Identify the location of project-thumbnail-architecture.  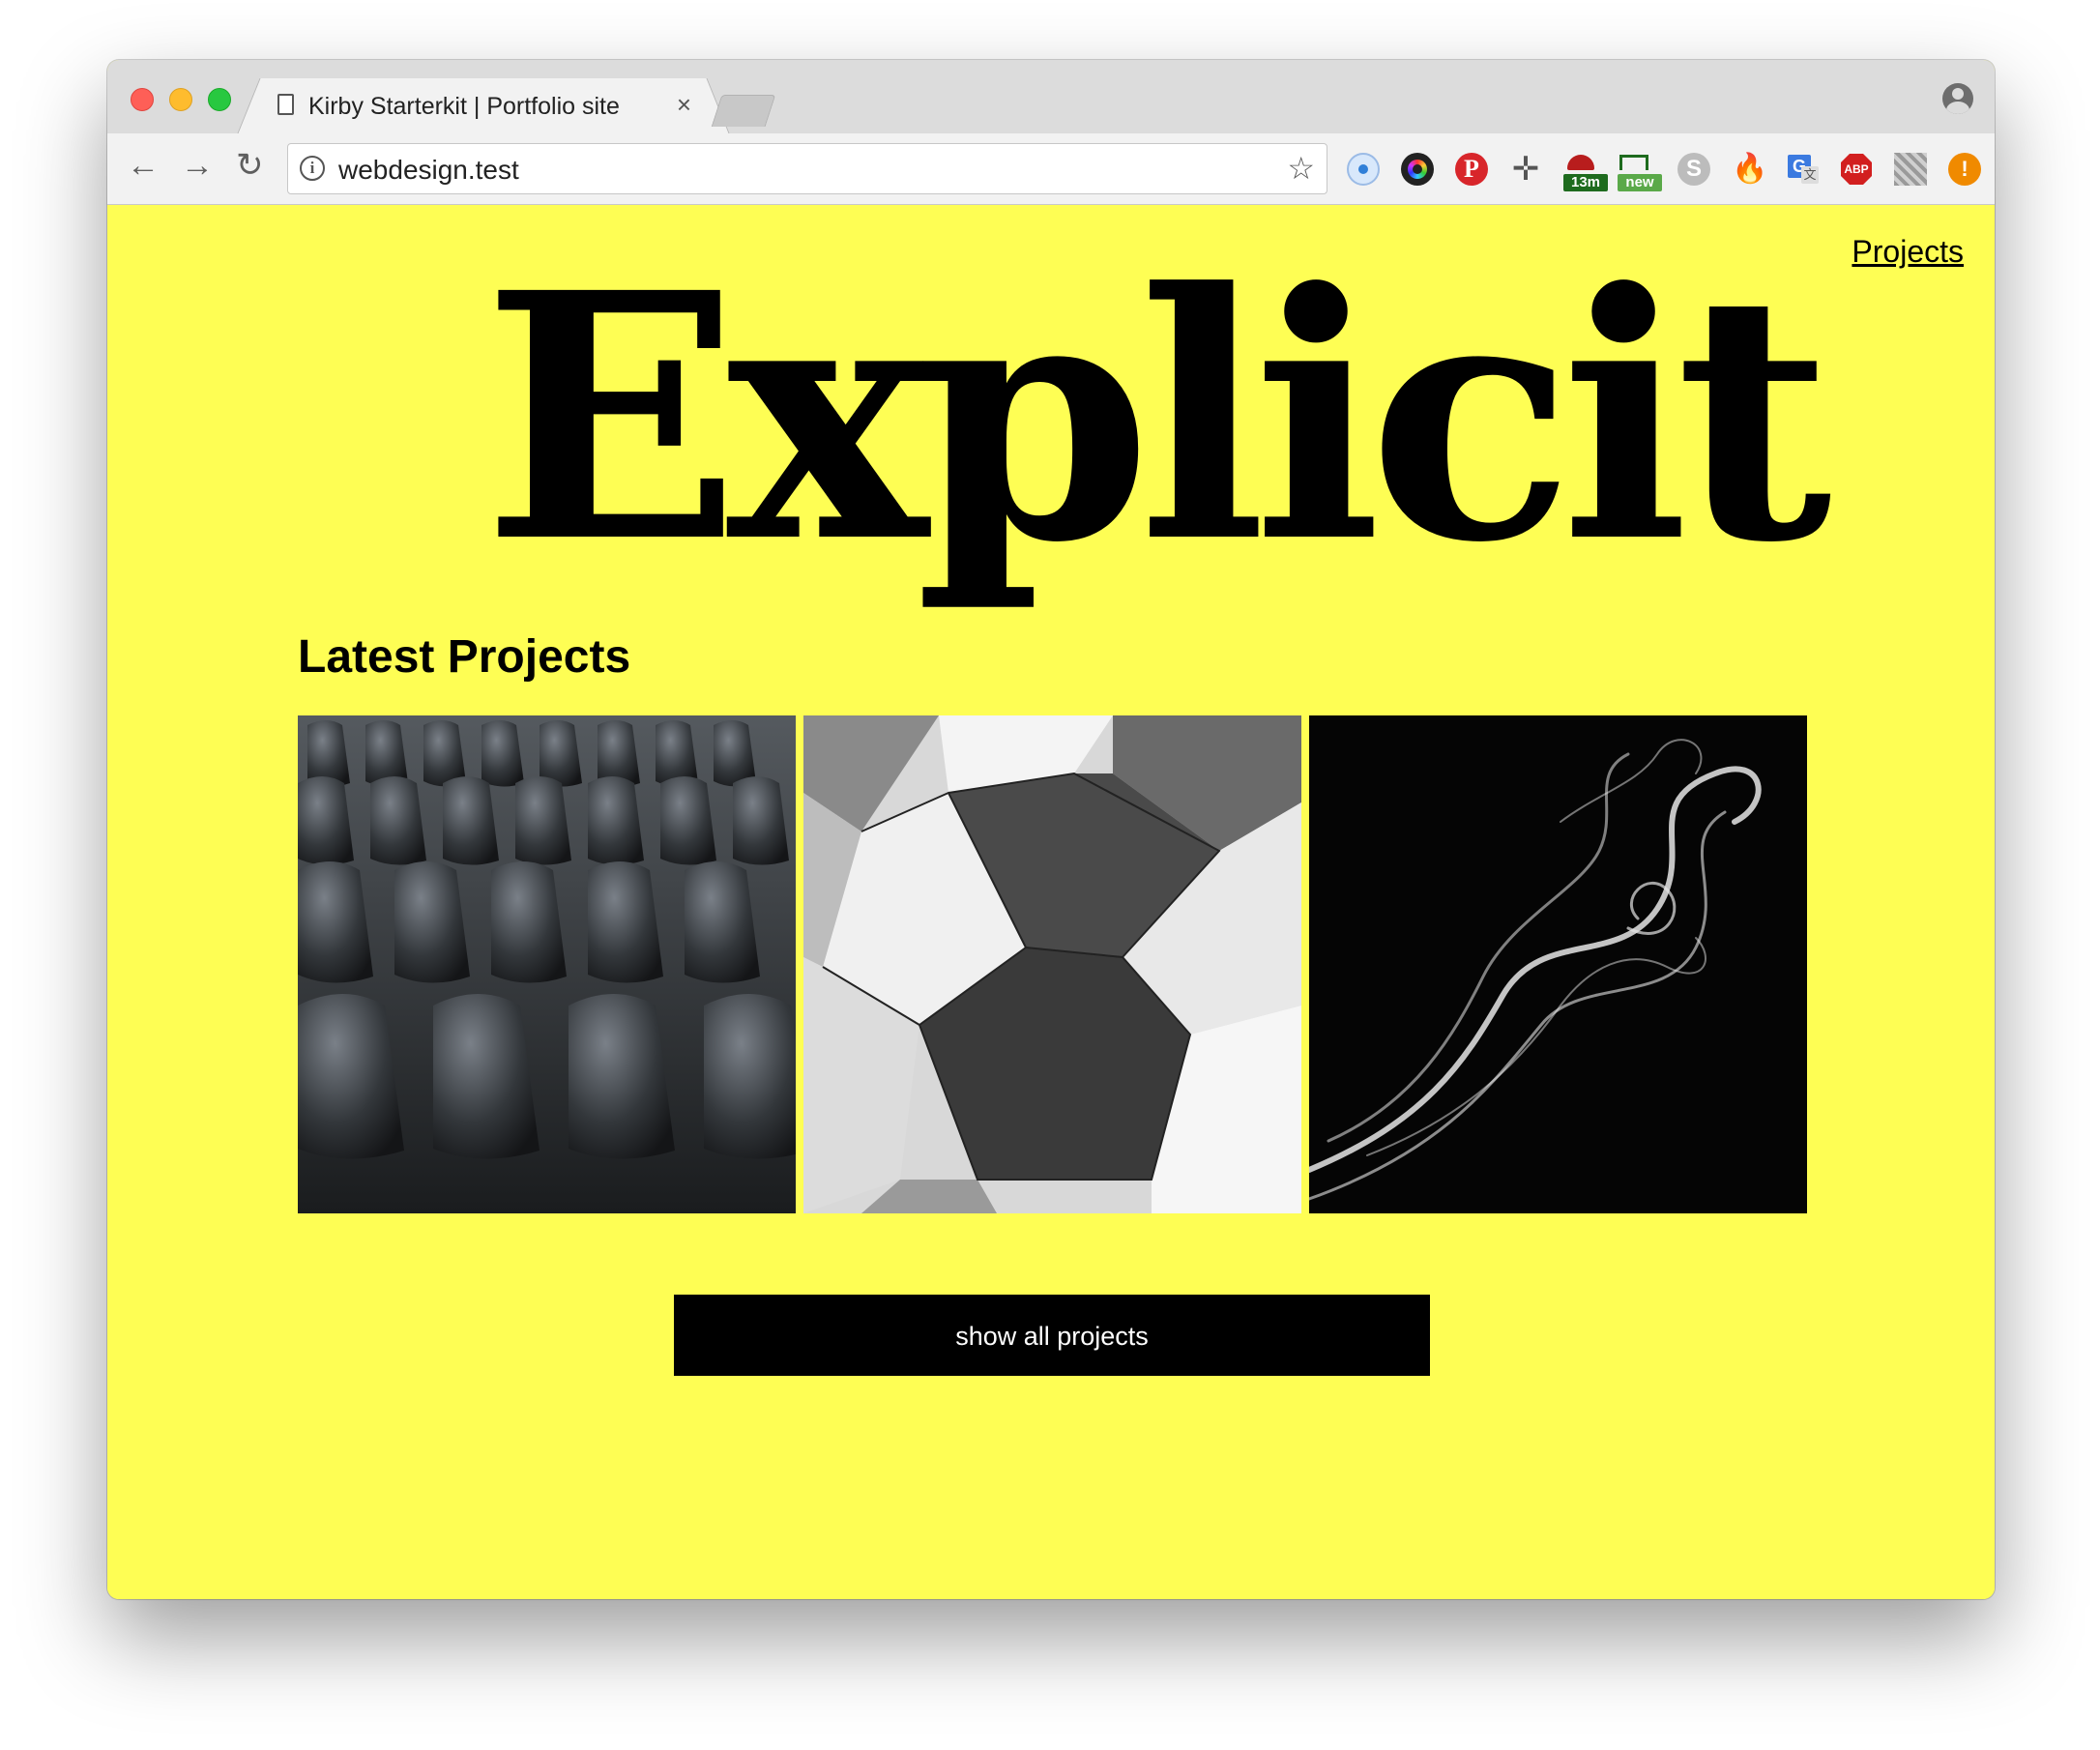
(1052, 964).